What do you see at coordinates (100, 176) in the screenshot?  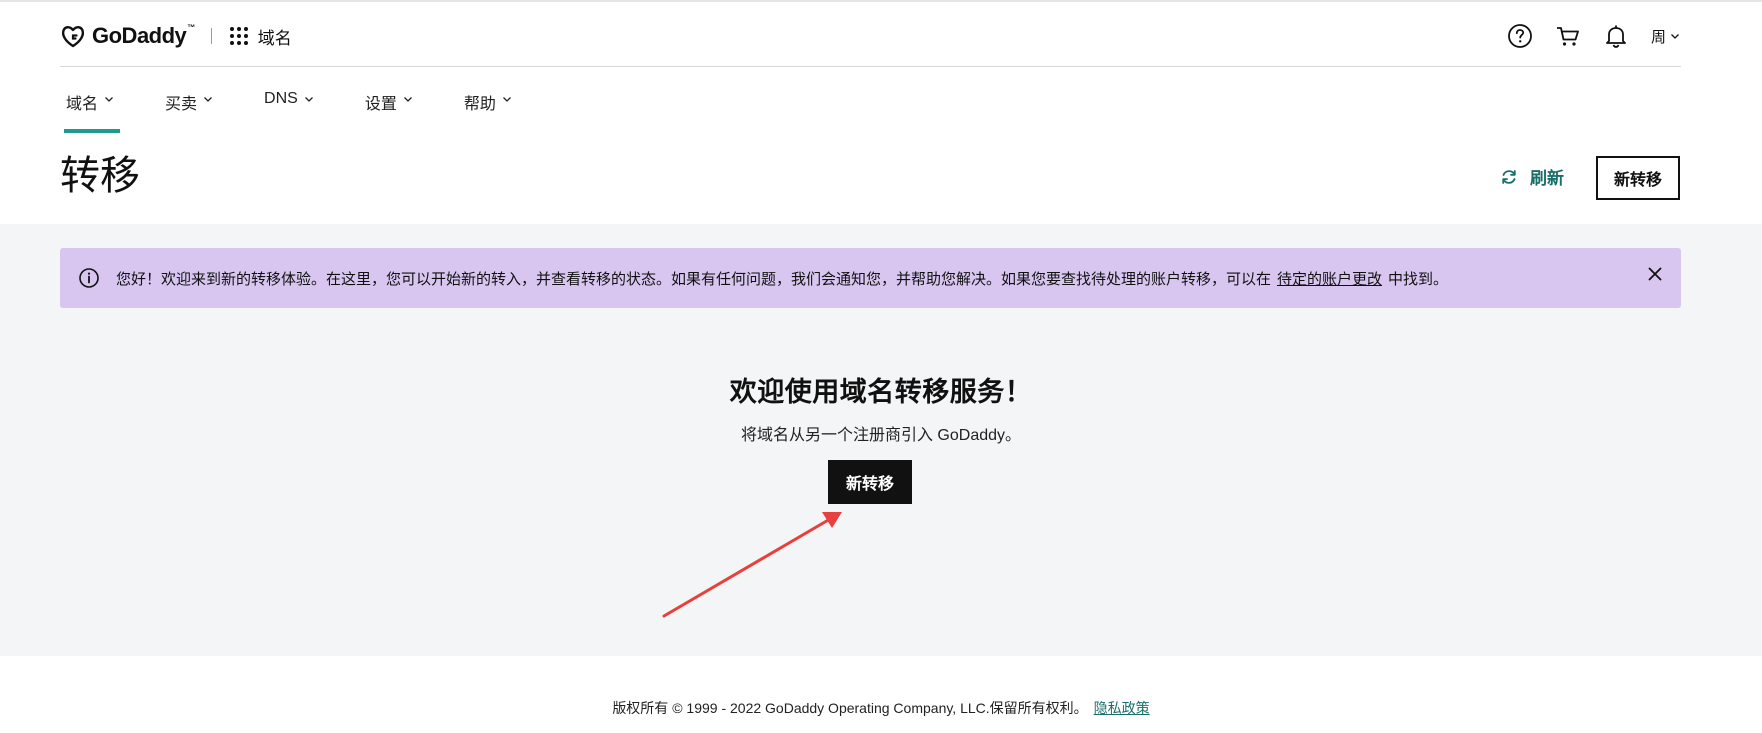 I see `page-title: 转移` at bounding box center [100, 176].